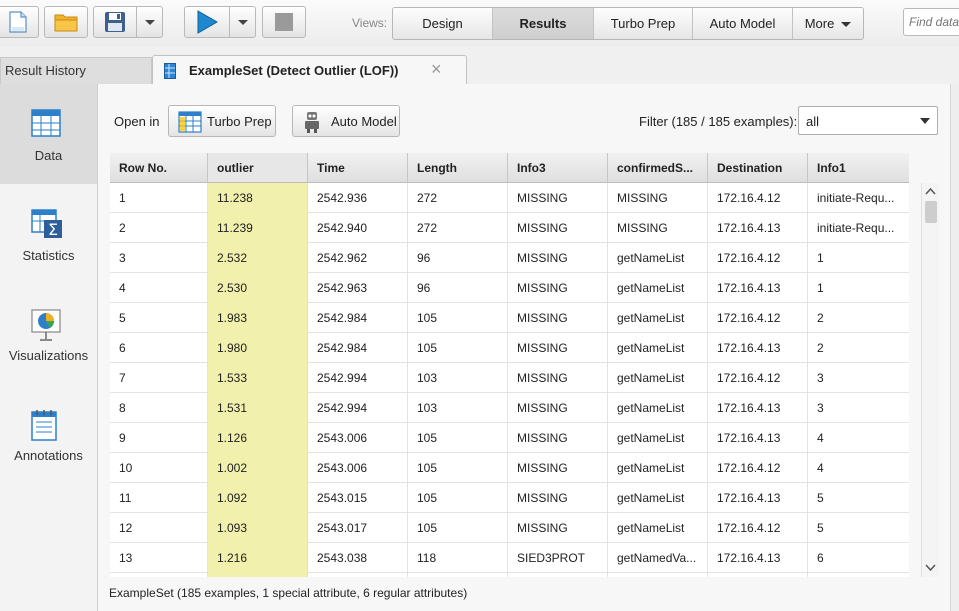 Image resolution: width=959 pixels, height=611 pixels. Describe the element at coordinates (828, 23) in the screenshot. I see `view-more-button: More` at that location.